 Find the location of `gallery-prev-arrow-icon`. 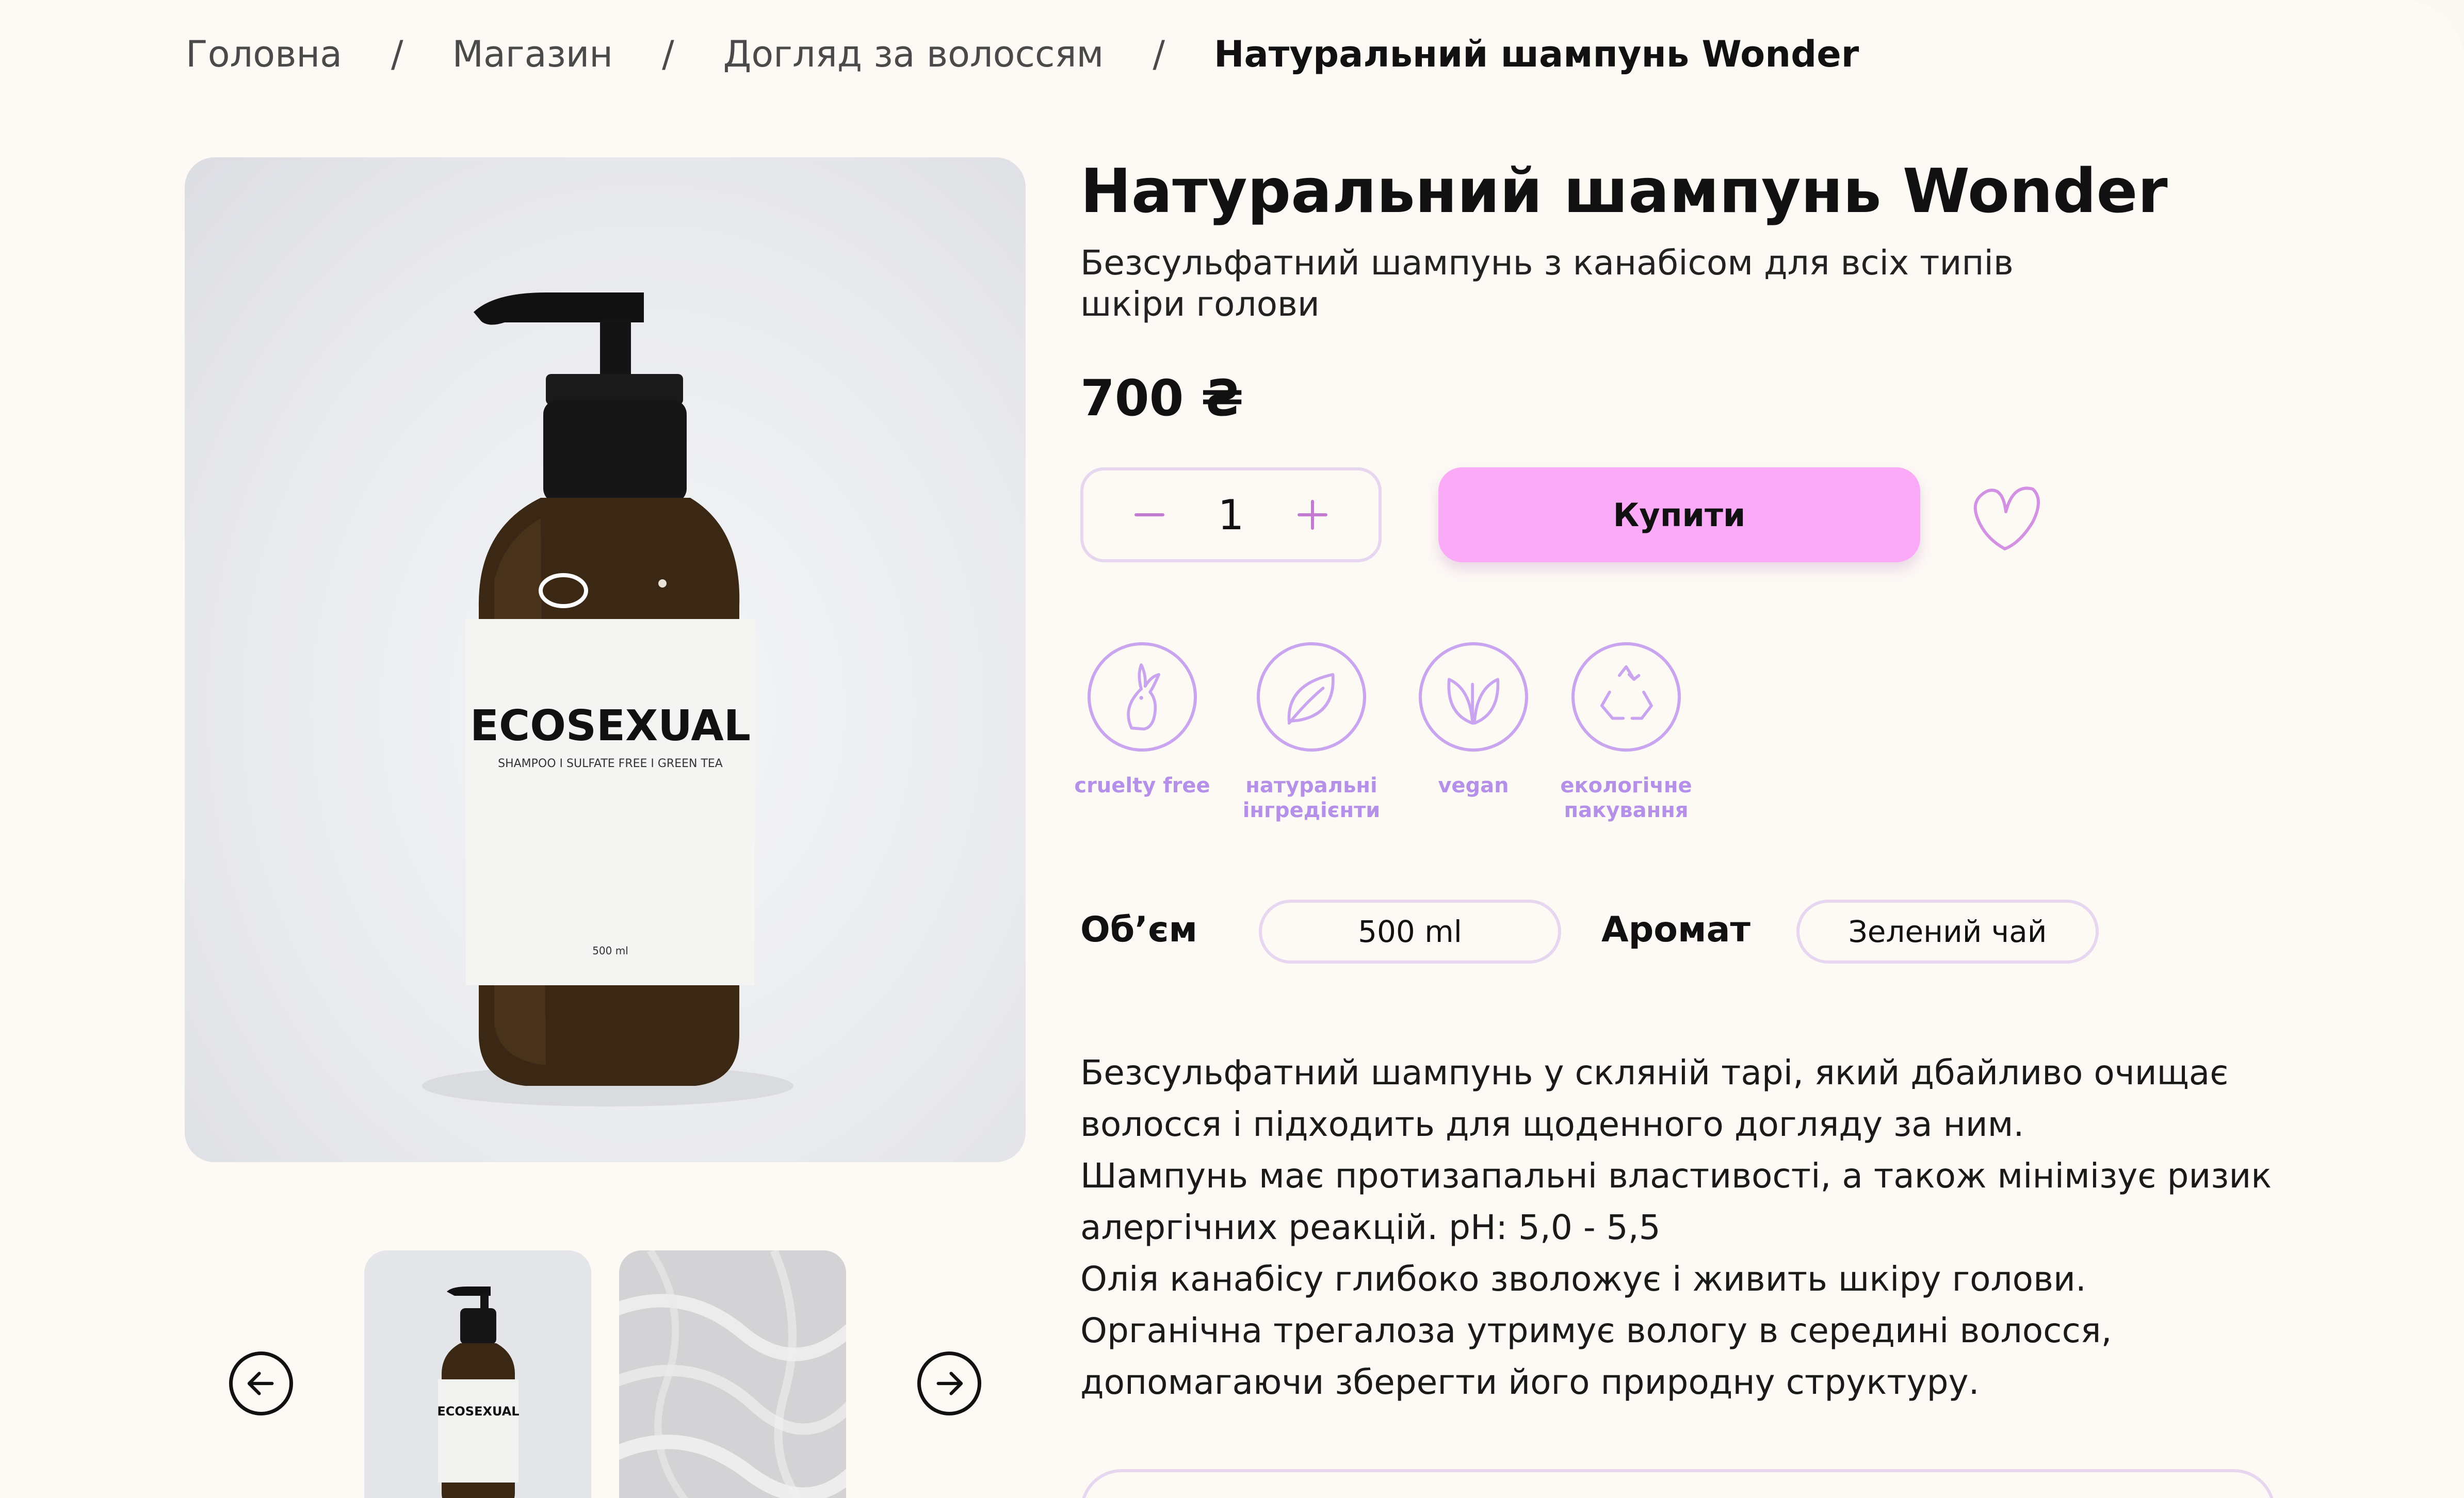

gallery-prev-arrow-icon is located at coordinates (261, 1383).